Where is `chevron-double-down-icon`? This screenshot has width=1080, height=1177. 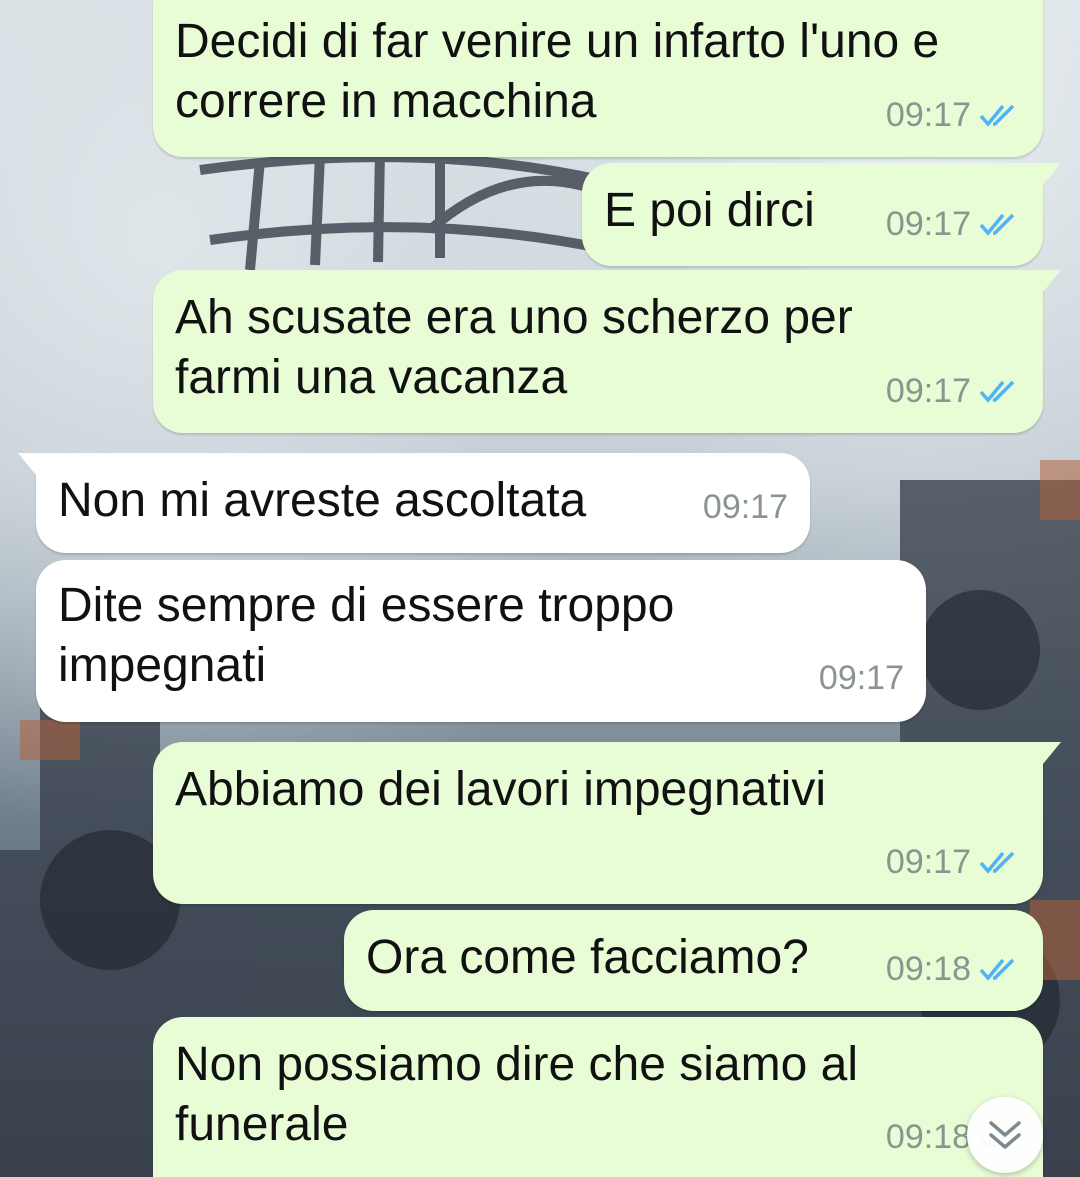 chevron-double-down-icon is located at coordinates (1005, 1135).